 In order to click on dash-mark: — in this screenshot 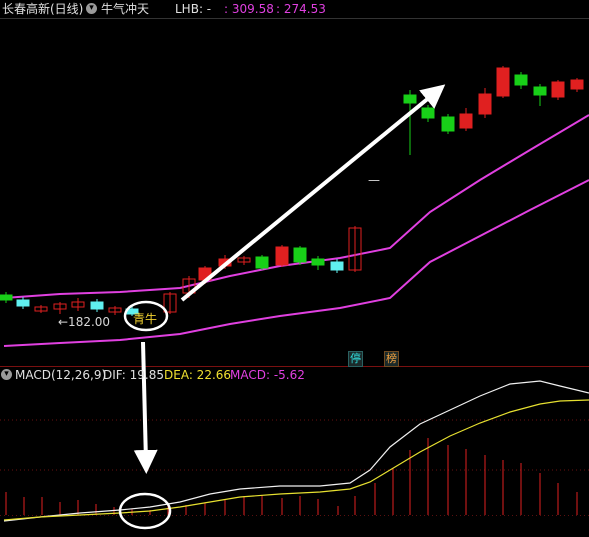, I will do `click(374, 180)`.